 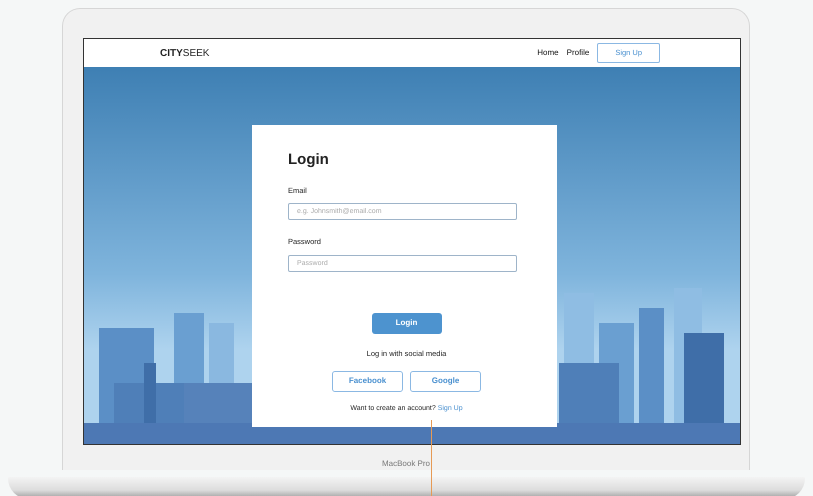 What do you see at coordinates (407, 323) in the screenshot?
I see `login-button: Login` at bounding box center [407, 323].